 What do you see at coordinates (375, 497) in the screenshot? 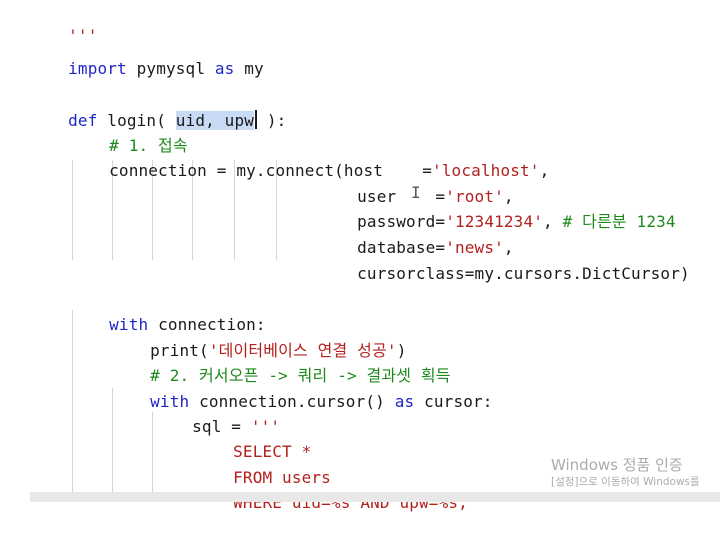
I see `horizontal-scrollbar` at bounding box center [375, 497].